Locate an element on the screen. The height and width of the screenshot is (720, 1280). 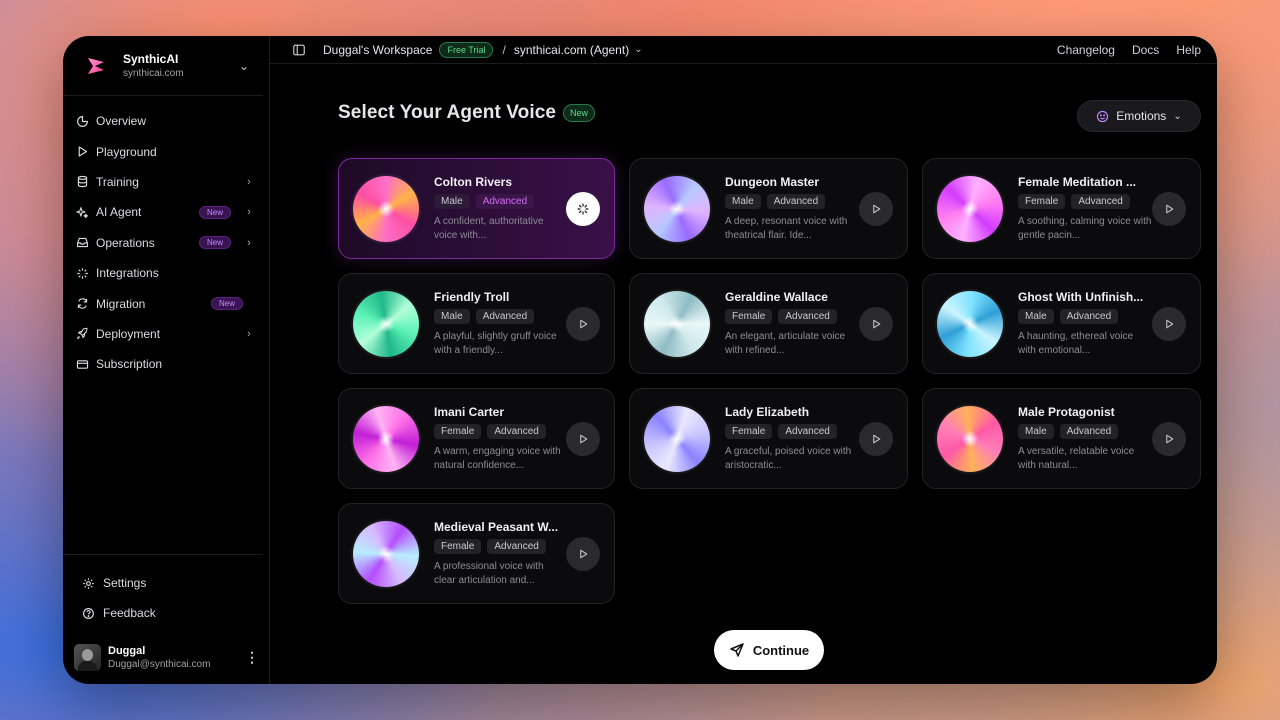
database-icon is located at coordinates (82, 182).